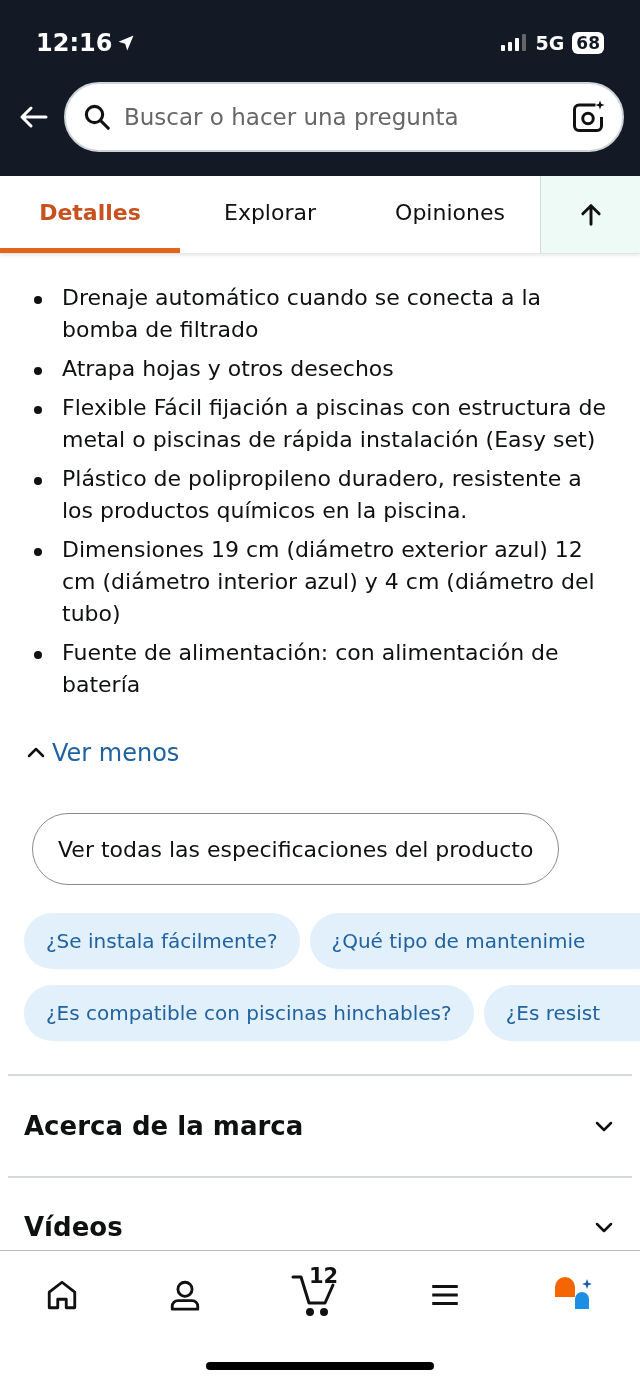 This screenshot has height=1384, width=640. I want to click on search-bar: Buscar o hacer una pregunta, so click(344, 117).